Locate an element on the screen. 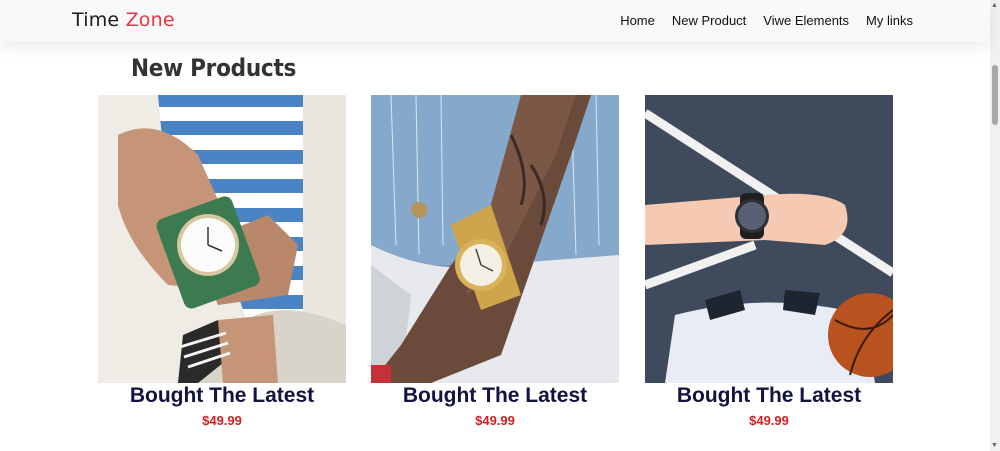 This screenshot has height=451, width=1000. brand-name-part1: Time is located at coordinates (96, 20).